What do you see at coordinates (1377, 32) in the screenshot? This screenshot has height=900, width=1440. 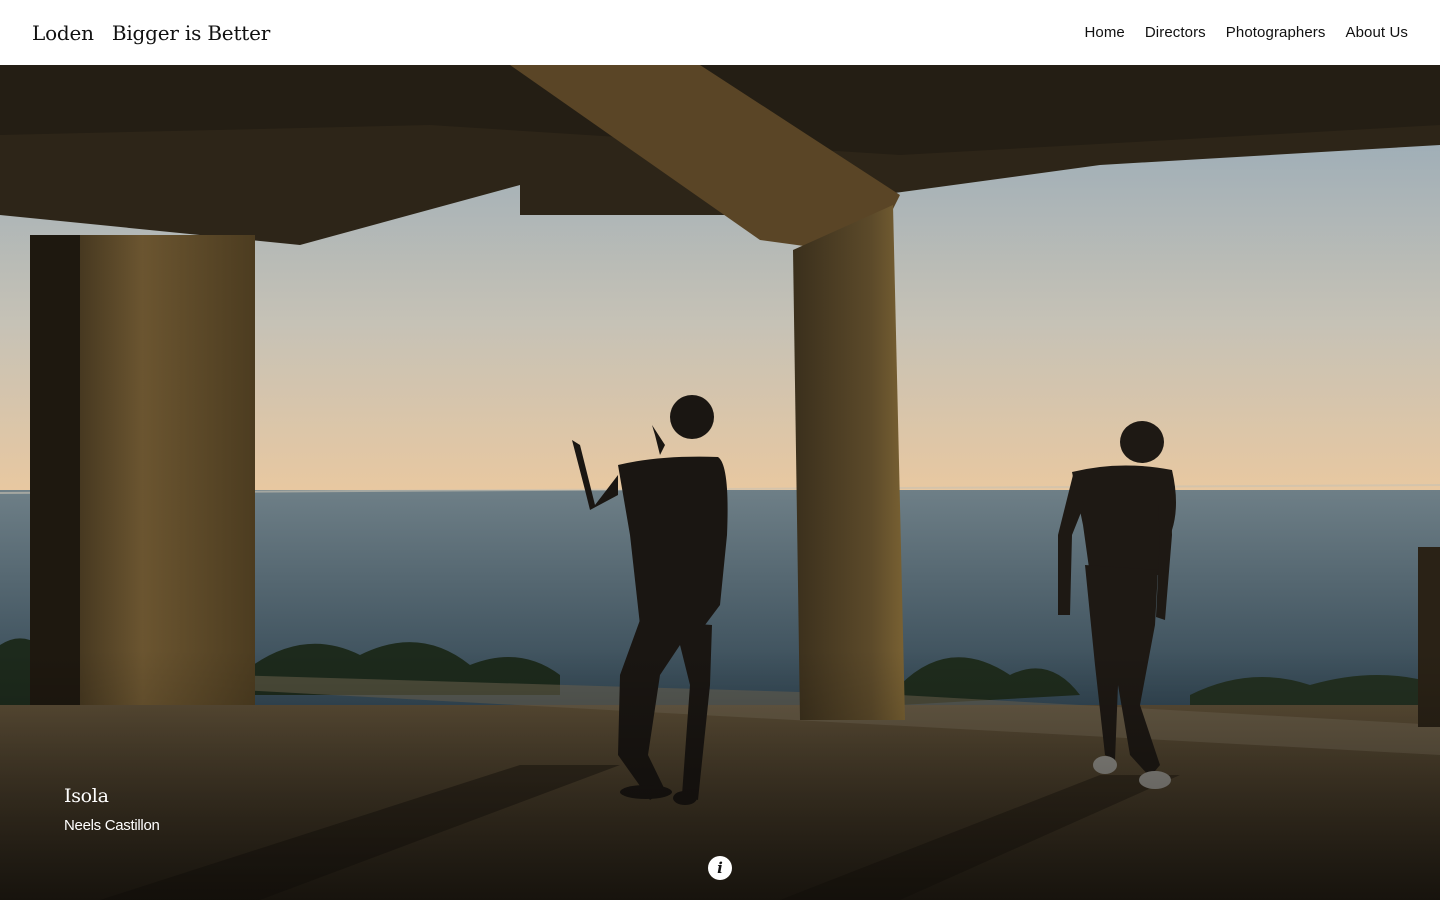 I see `nav-about-us: About Us` at bounding box center [1377, 32].